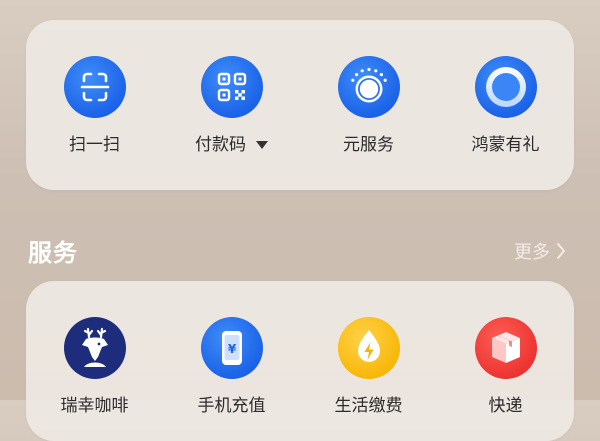  I want to click on luckin-coffee-button: 瑞幸咖啡, so click(94, 366).